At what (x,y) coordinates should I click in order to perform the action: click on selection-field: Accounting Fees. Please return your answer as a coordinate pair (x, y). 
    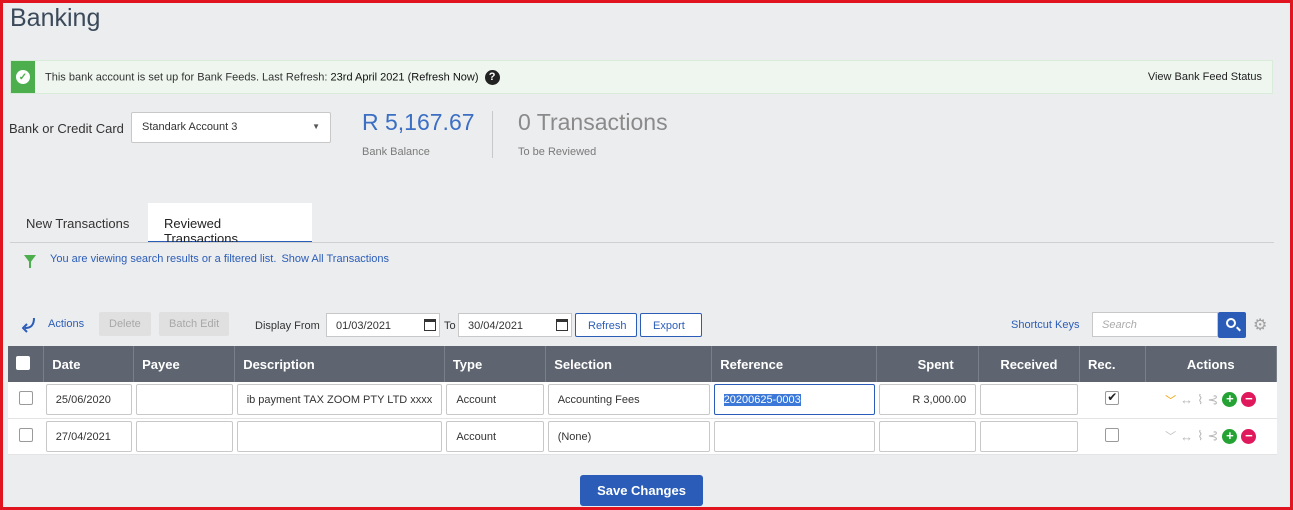
    Looking at the image, I should click on (628, 400).